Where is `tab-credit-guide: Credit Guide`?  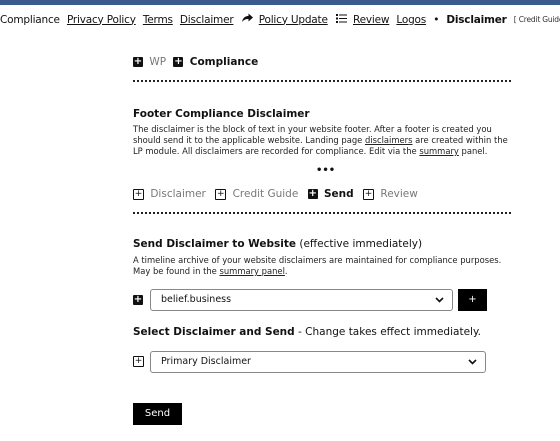 tab-credit-guide: Credit Guide is located at coordinates (266, 194).